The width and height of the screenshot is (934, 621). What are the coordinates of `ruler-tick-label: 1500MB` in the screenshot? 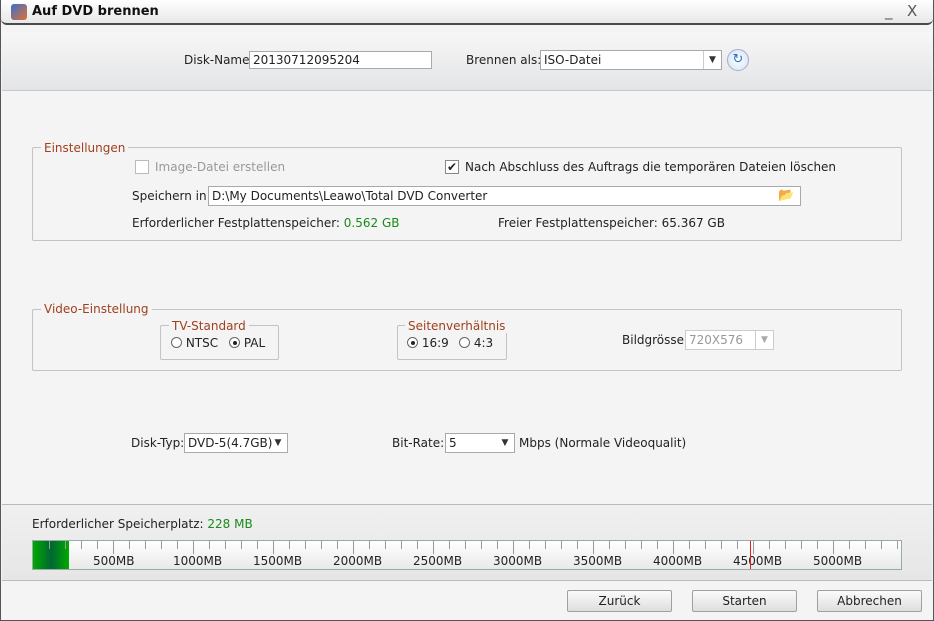 It's located at (278, 561).